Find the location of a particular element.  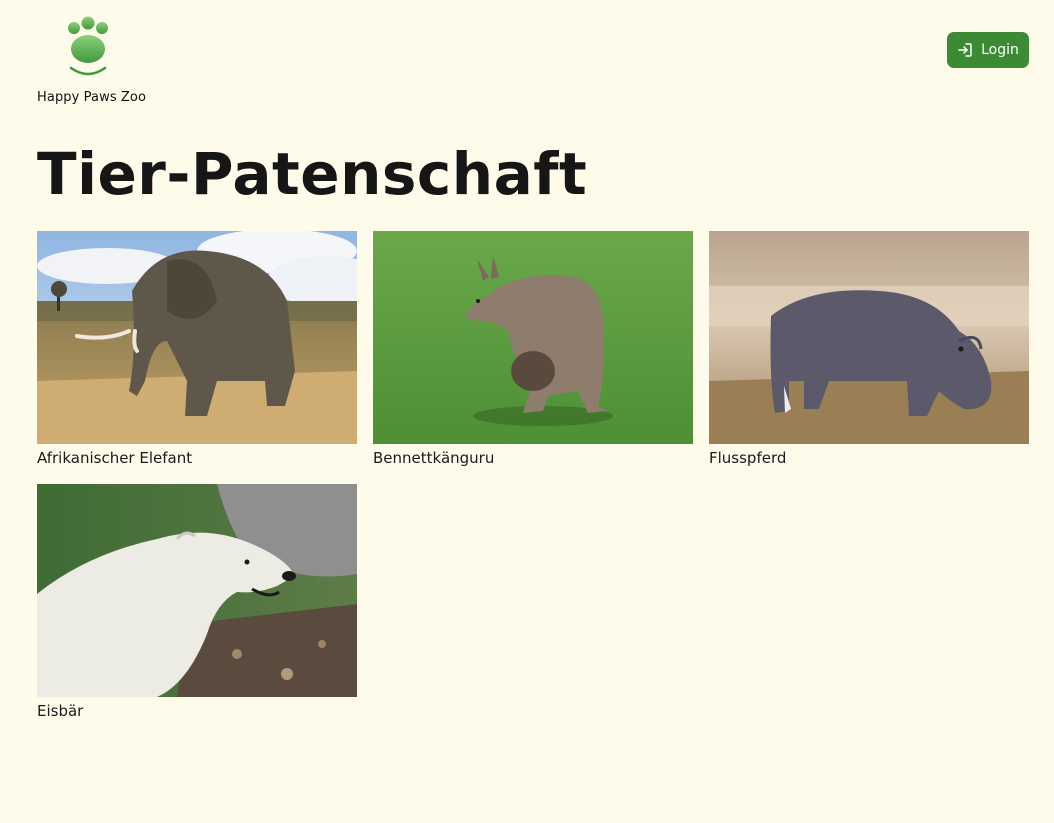

animal-card-hippo: Flusspferd is located at coordinates (869, 351).